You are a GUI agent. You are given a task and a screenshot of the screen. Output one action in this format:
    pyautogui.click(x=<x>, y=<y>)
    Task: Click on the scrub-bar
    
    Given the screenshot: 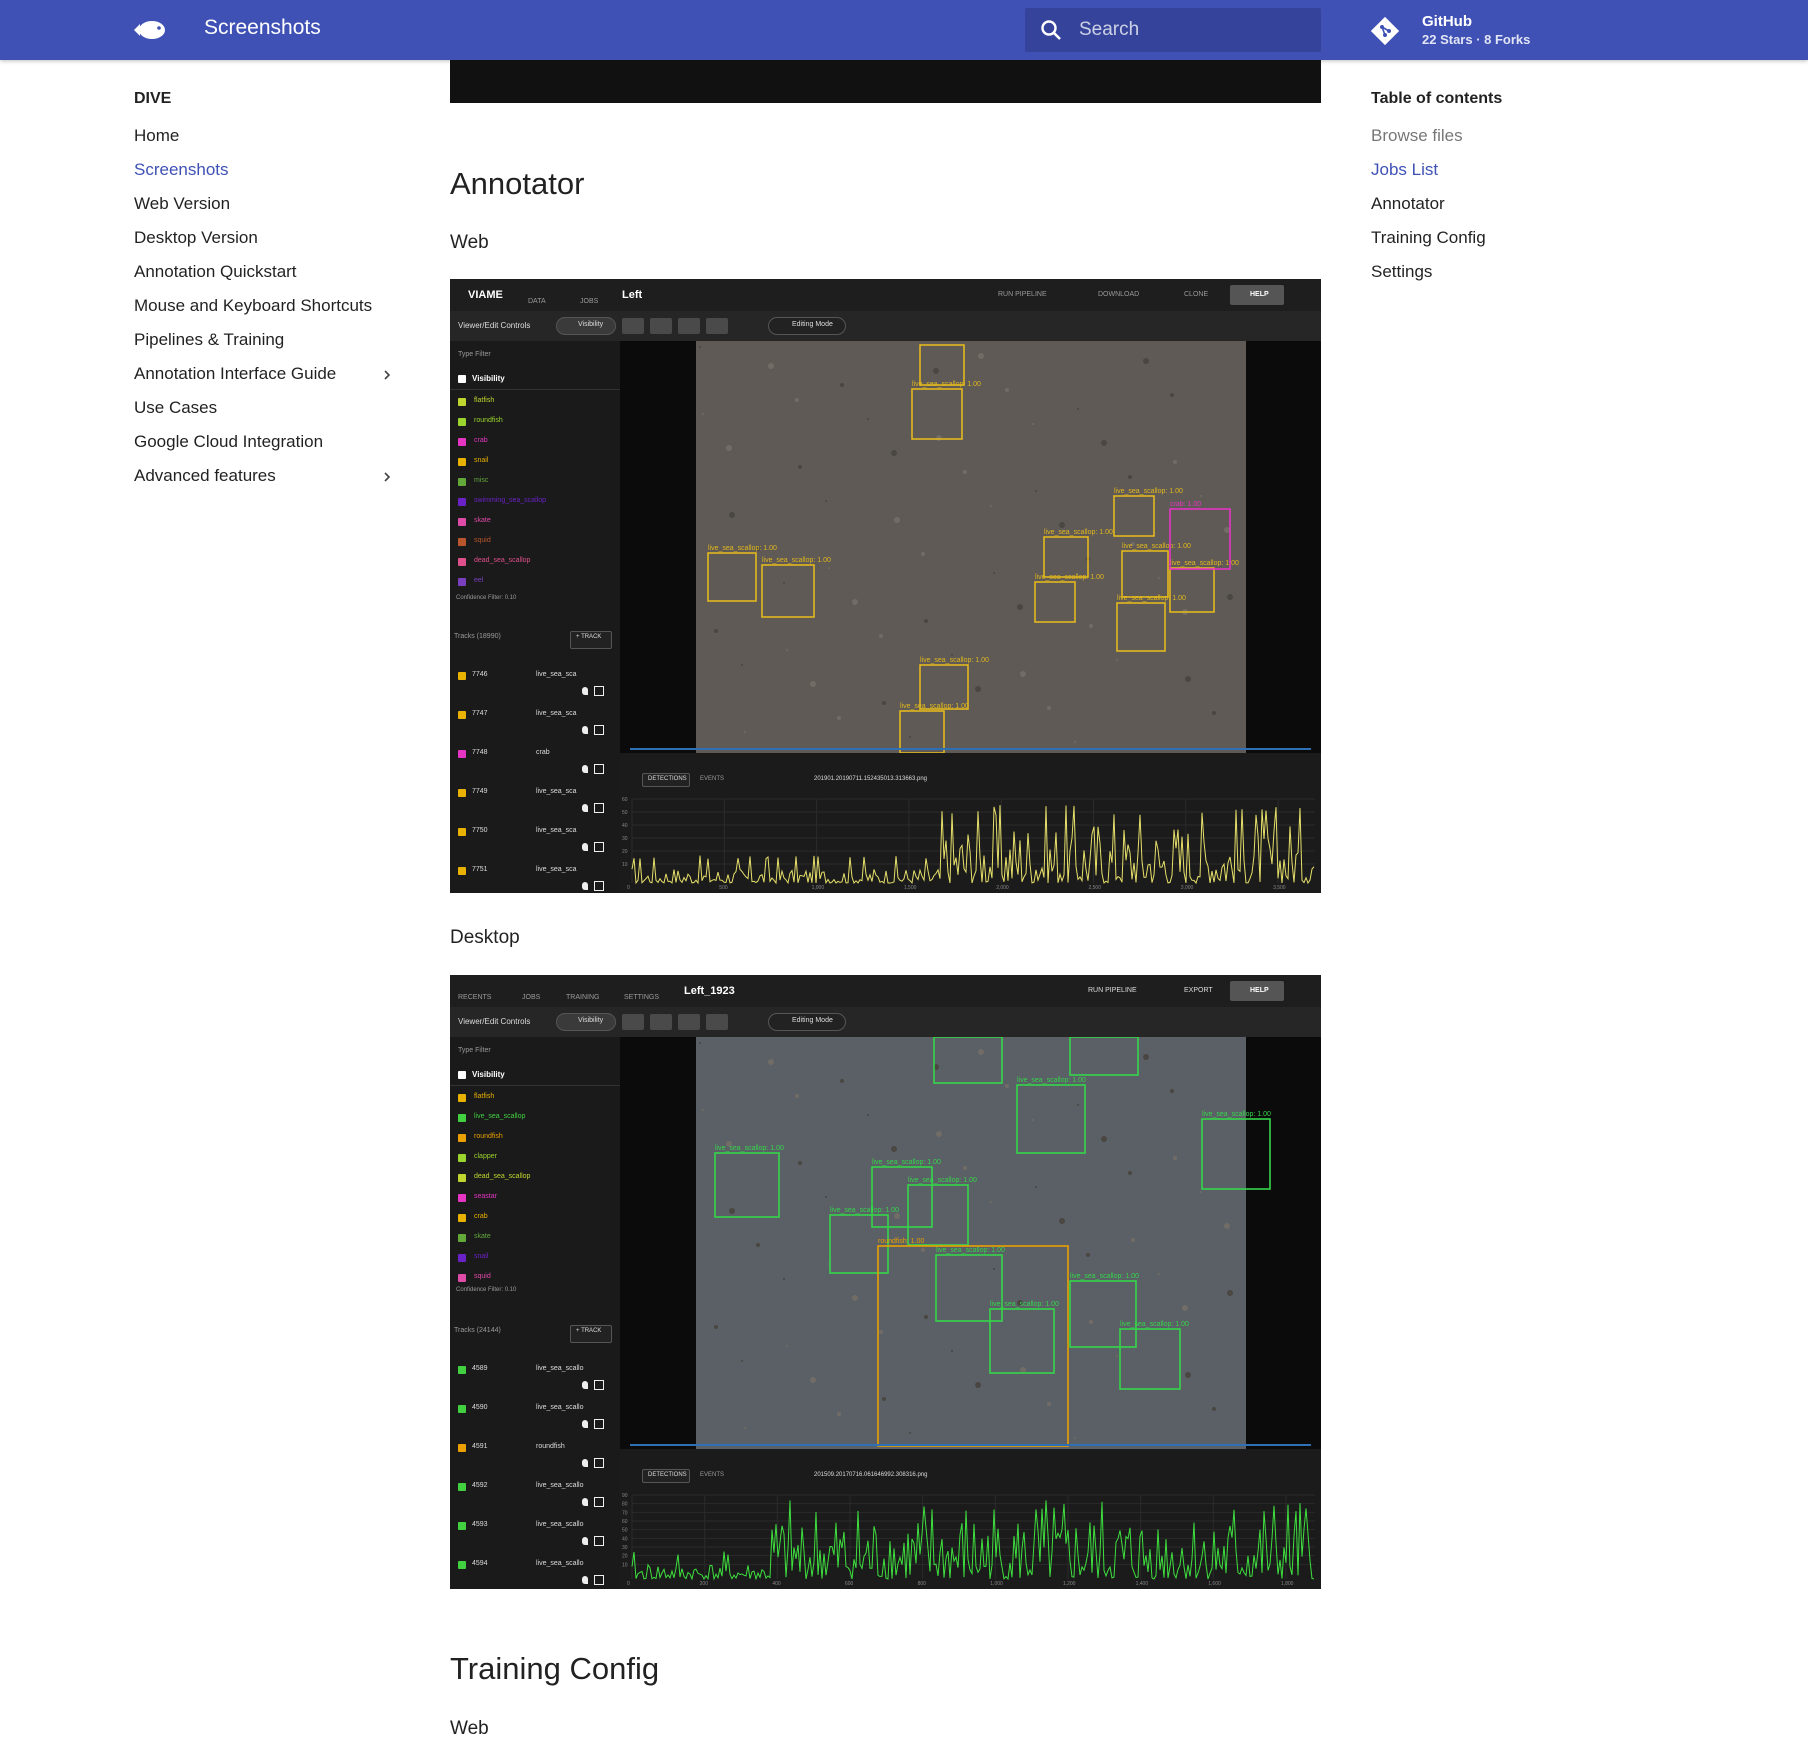 What is the action you would take?
    pyautogui.click(x=970, y=1445)
    